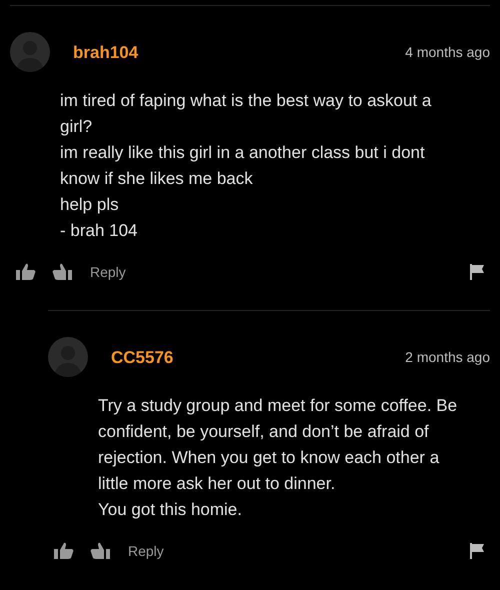  Describe the element at coordinates (90, 205) in the screenshot. I see `comment-text: help pls` at that location.